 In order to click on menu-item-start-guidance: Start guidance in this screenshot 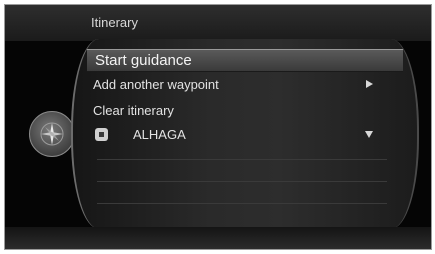, I will do `click(245, 60)`.